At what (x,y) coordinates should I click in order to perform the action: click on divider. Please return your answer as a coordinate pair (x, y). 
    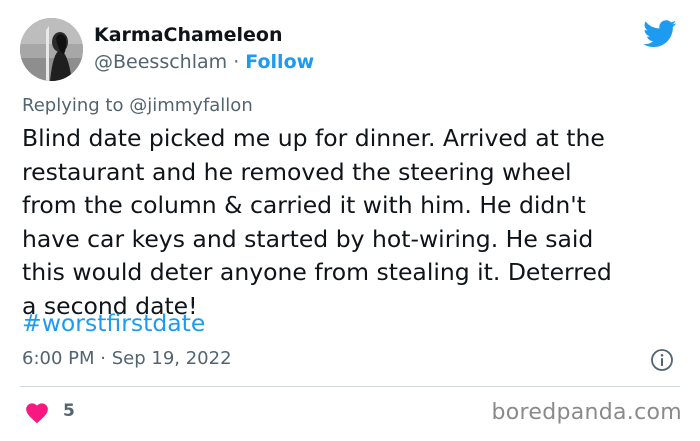
    Looking at the image, I should click on (350, 386).